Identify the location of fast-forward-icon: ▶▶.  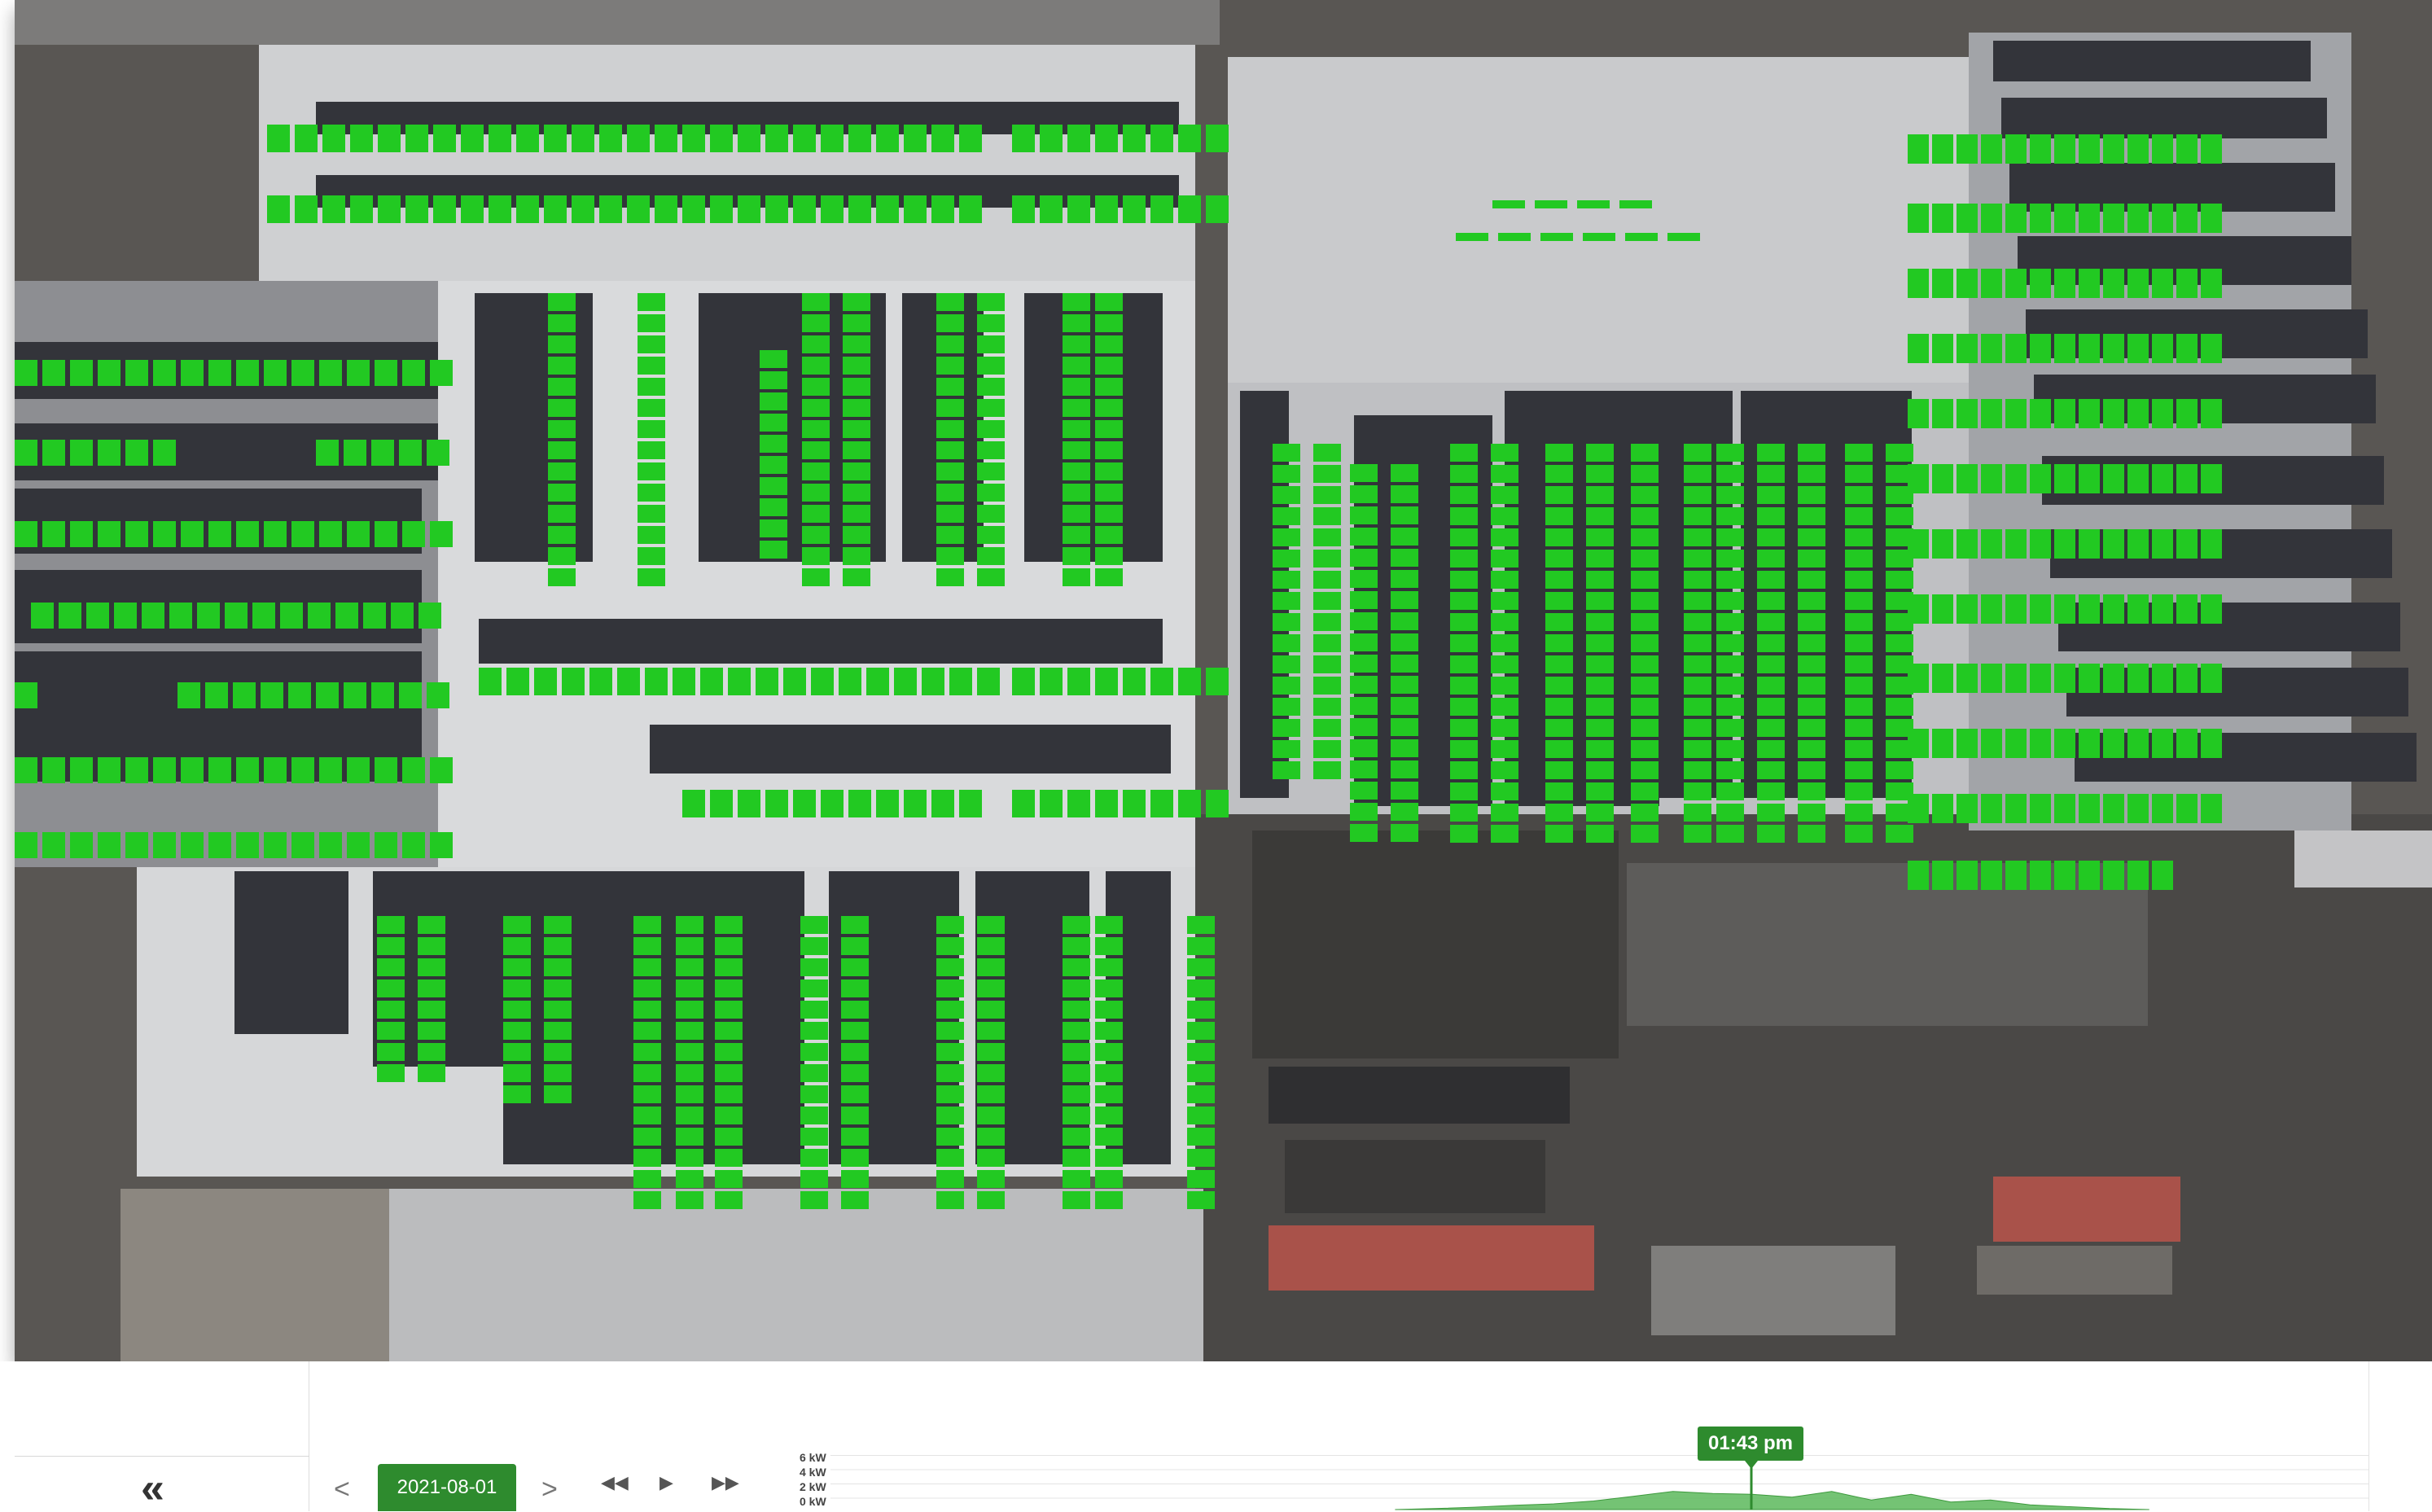
(725, 1483).